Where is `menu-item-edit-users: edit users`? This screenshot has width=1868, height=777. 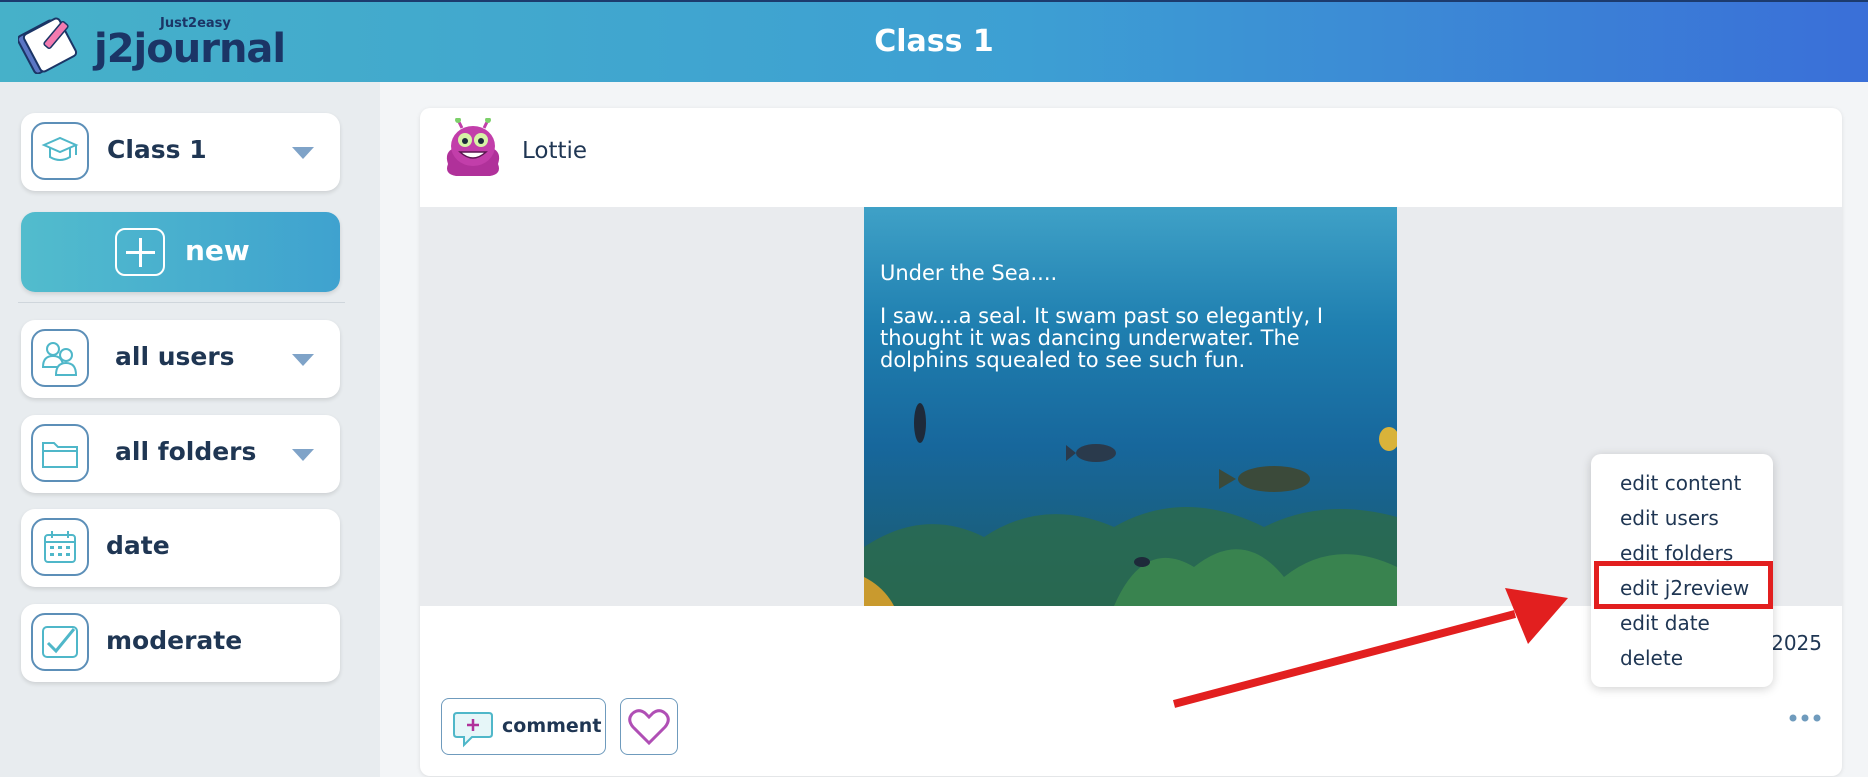 menu-item-edit-users: edit users is located at coordinates (1669, 518).